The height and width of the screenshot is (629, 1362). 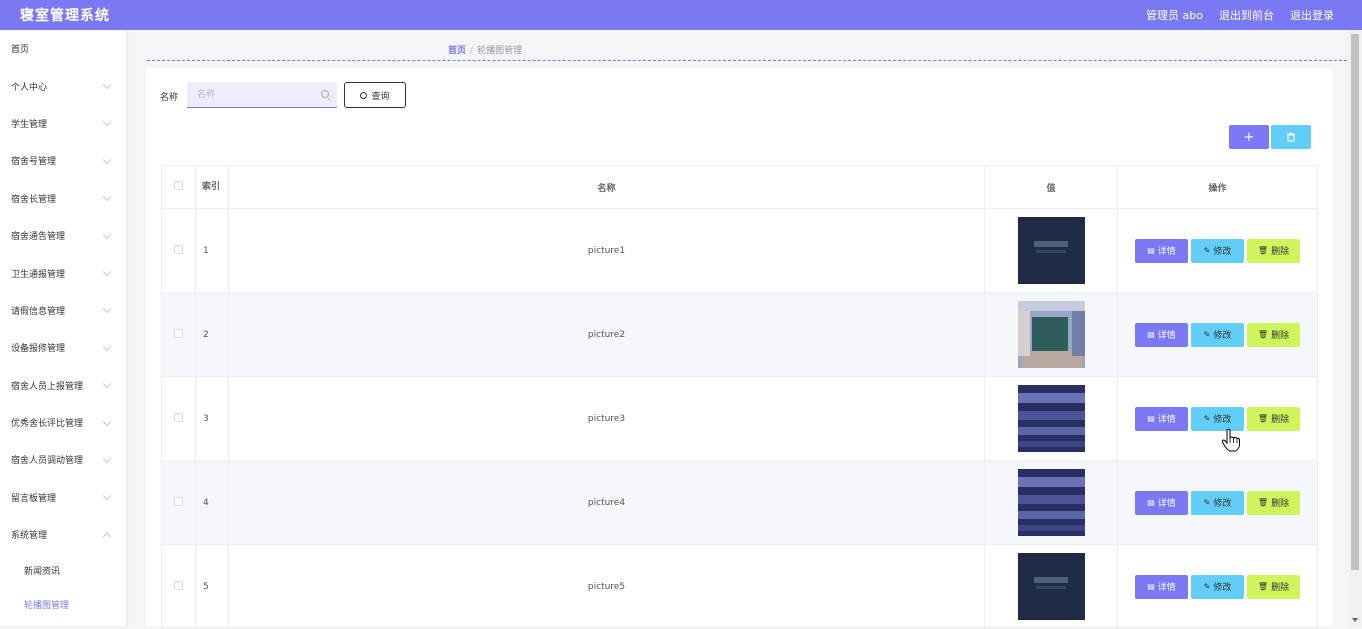 I want to click on pencil-icon: ✎, so click(x=1207, y=502).